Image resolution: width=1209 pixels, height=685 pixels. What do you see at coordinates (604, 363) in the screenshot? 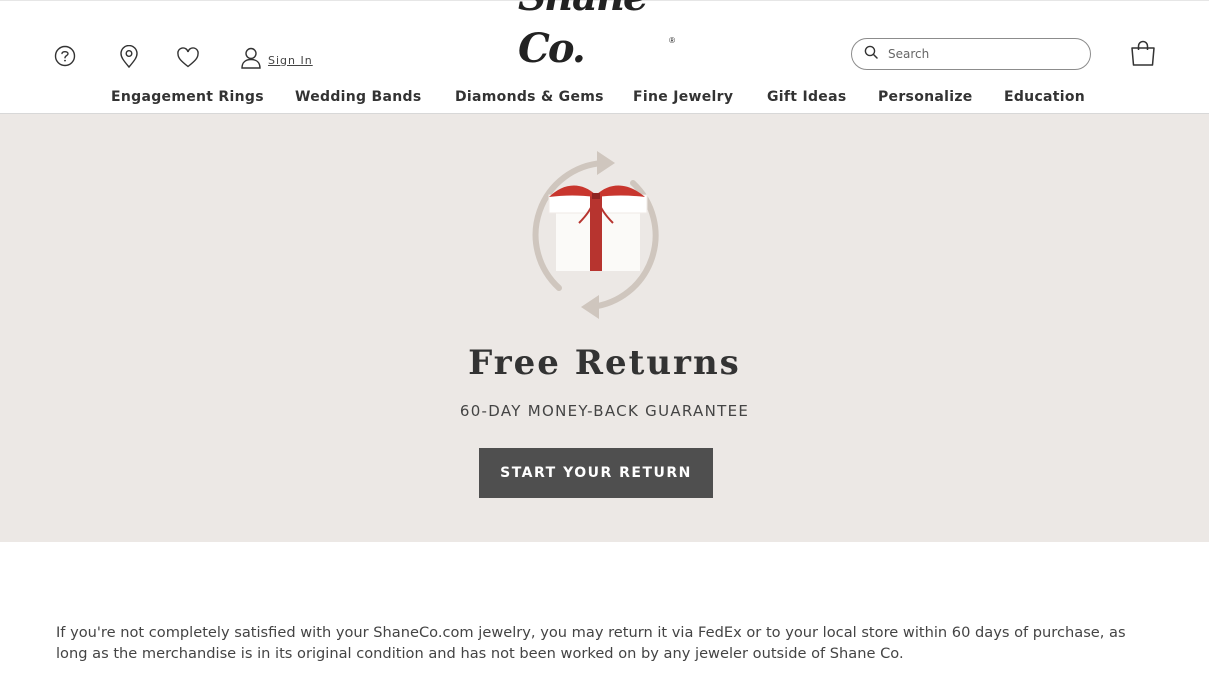
I see `hero-title: Free Returns` at bounding box center [604, 363].